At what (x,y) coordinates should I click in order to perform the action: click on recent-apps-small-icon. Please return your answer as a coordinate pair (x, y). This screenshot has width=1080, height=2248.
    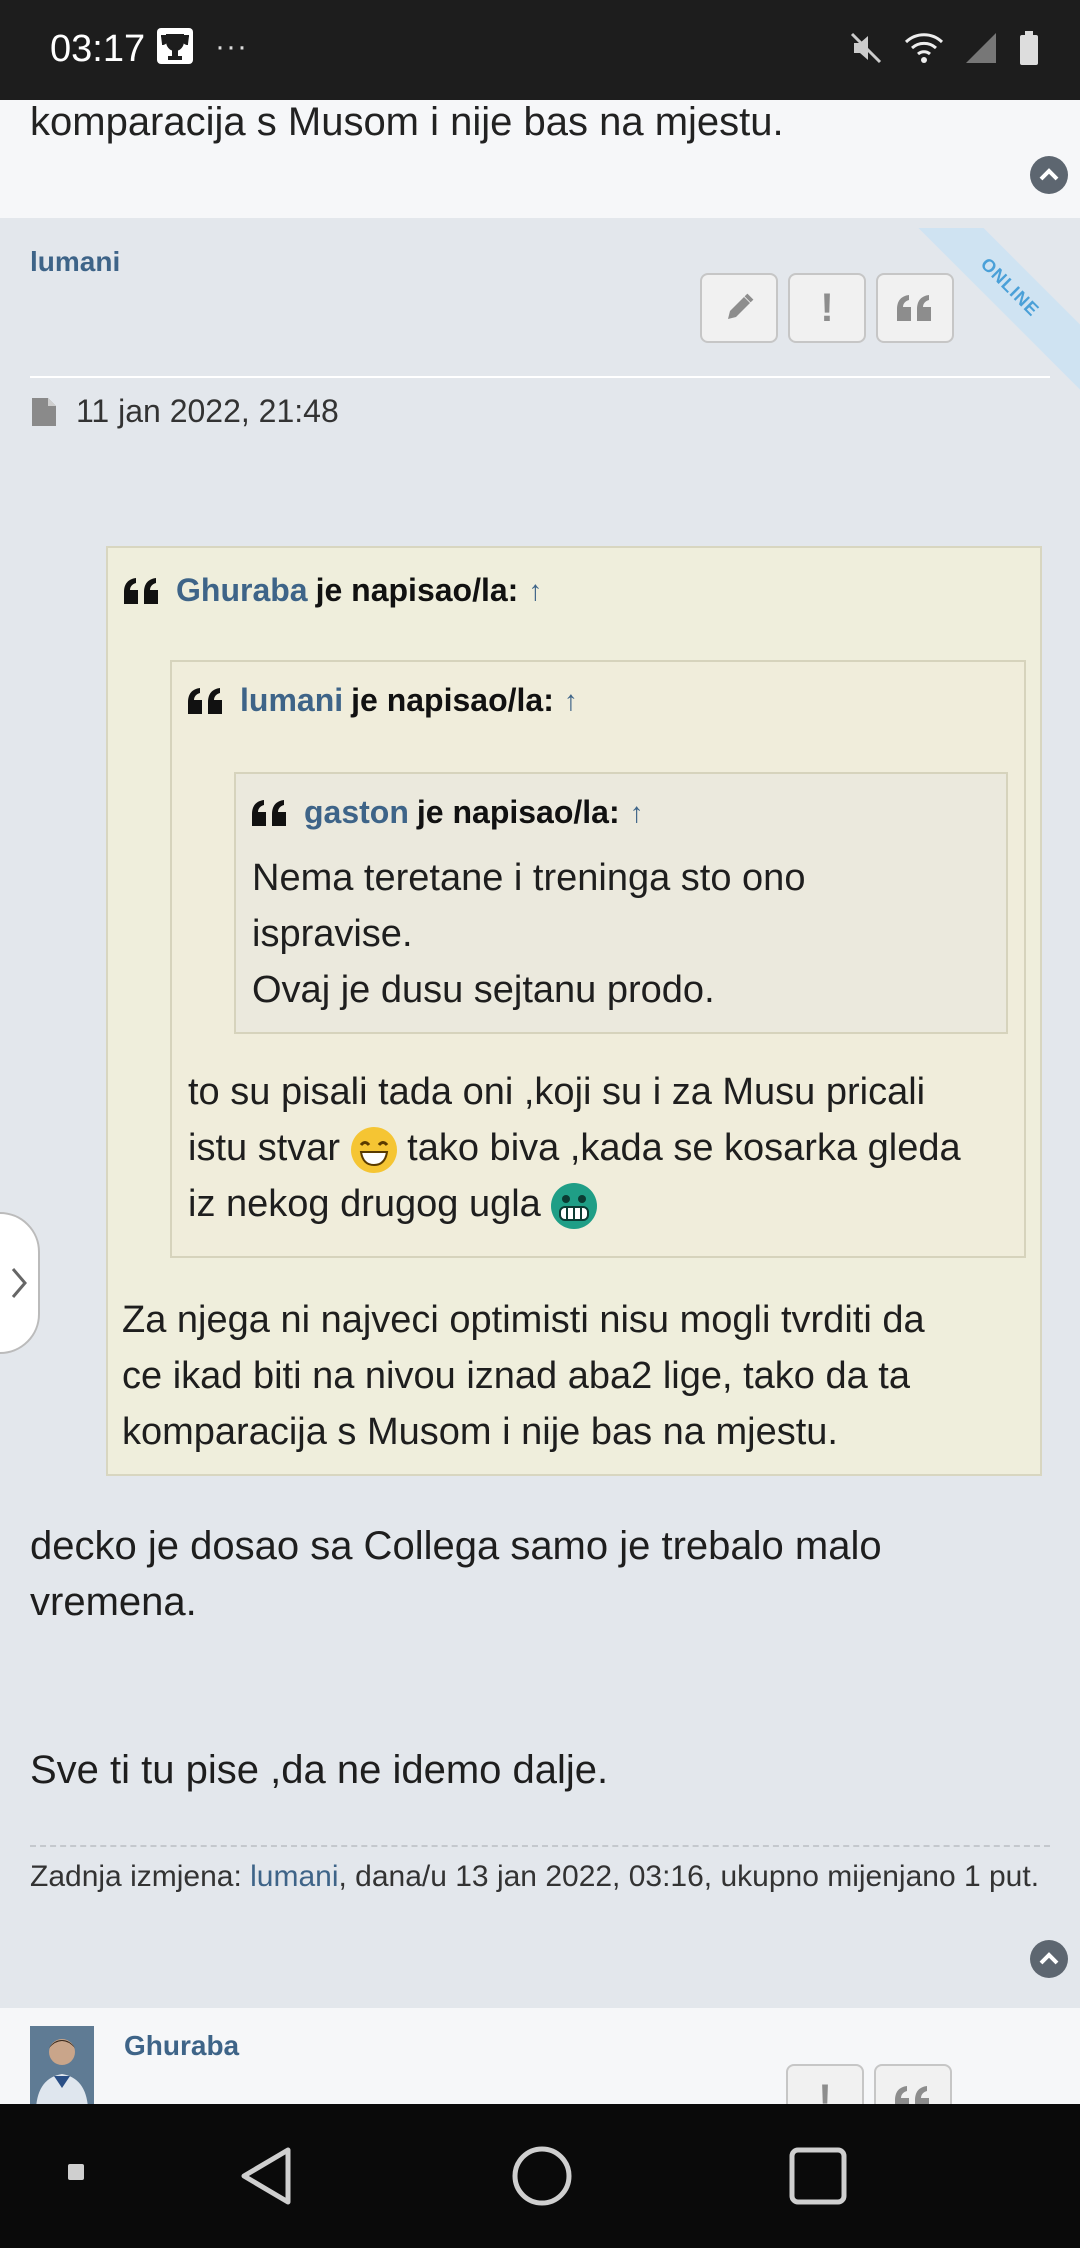
    Looking at the image, I should click on (76, 2172).